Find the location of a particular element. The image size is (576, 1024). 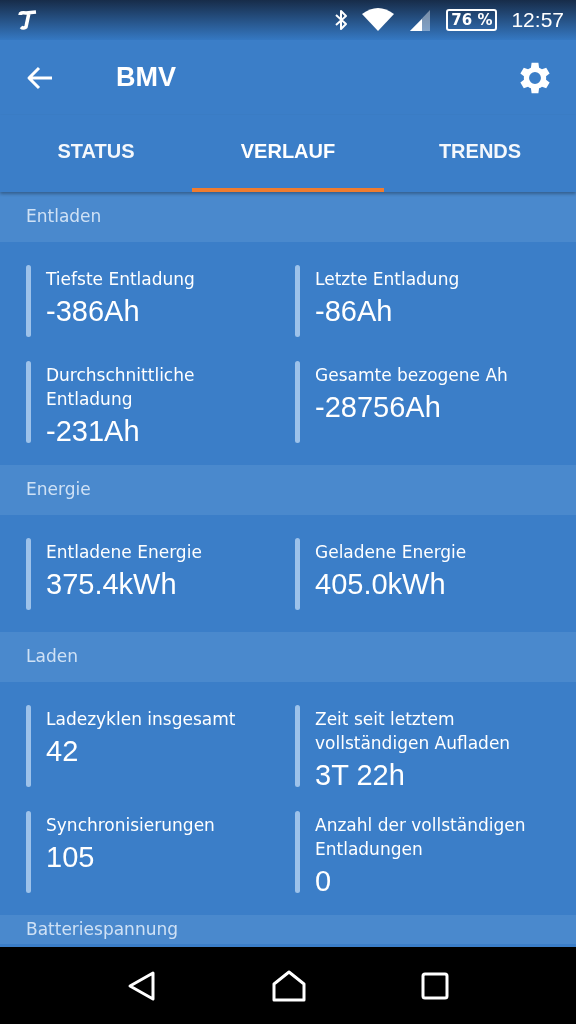

stat-label: Synchronisierungen is located at coordinates (130, 825).